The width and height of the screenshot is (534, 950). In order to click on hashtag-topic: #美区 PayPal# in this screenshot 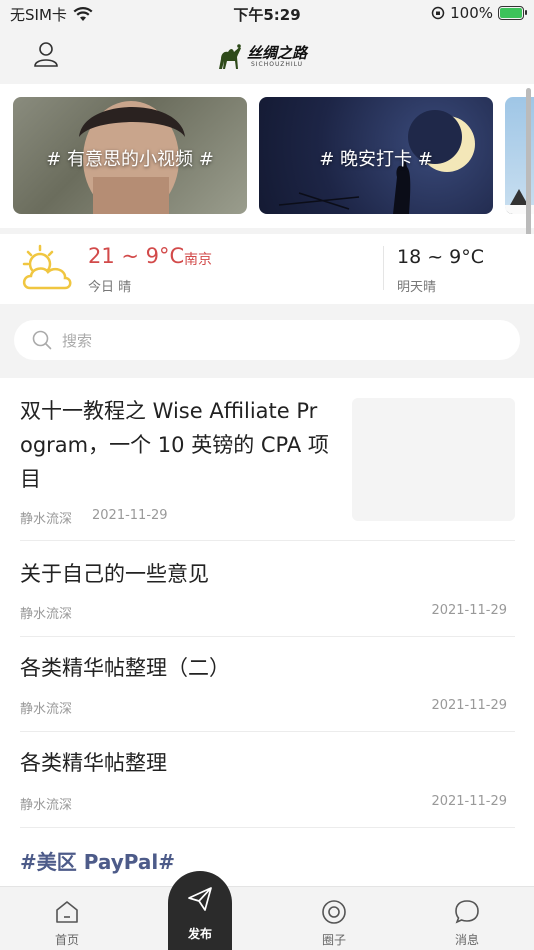, I will do `click(97, 860)`.